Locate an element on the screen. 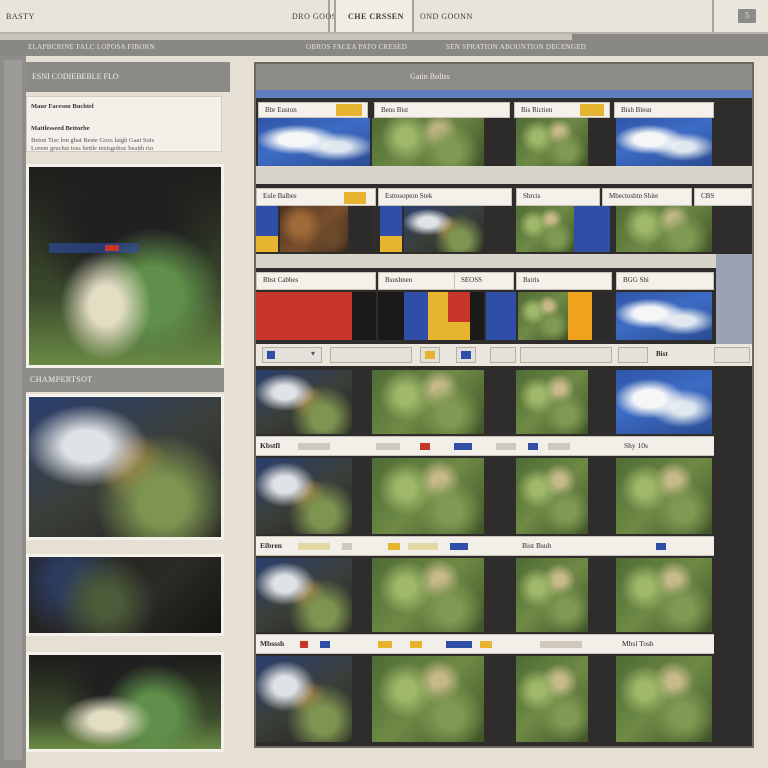 The width and height of the screenshot is (768, 768). row3-label: BGG Shi is located at coordinates (665, 281).